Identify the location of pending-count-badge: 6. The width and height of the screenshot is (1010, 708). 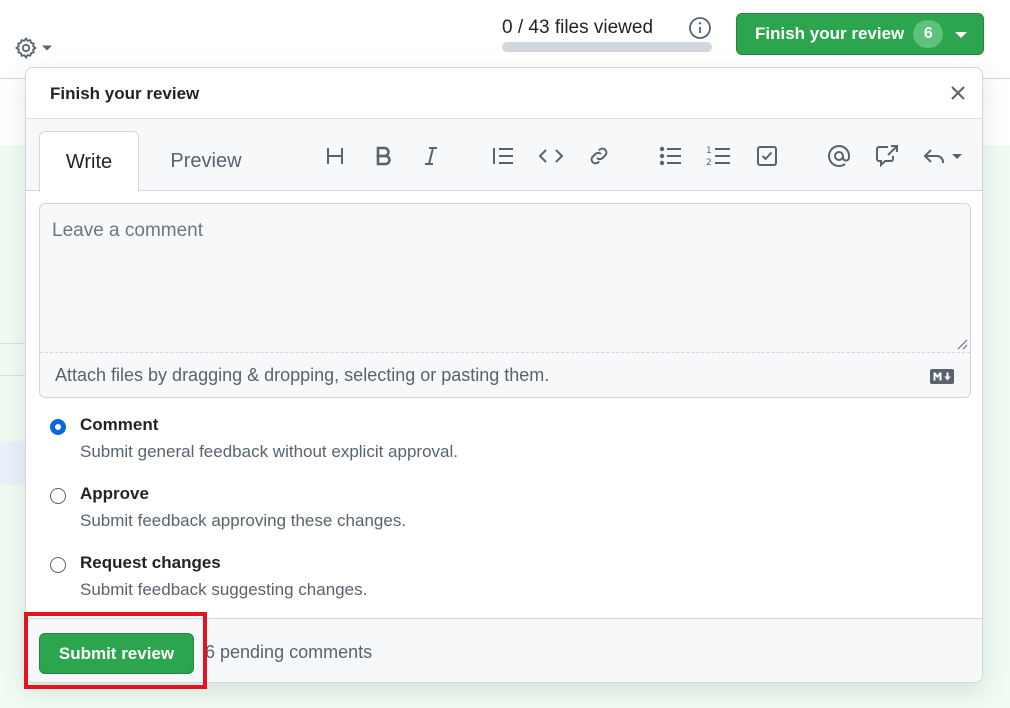
(928, 34).